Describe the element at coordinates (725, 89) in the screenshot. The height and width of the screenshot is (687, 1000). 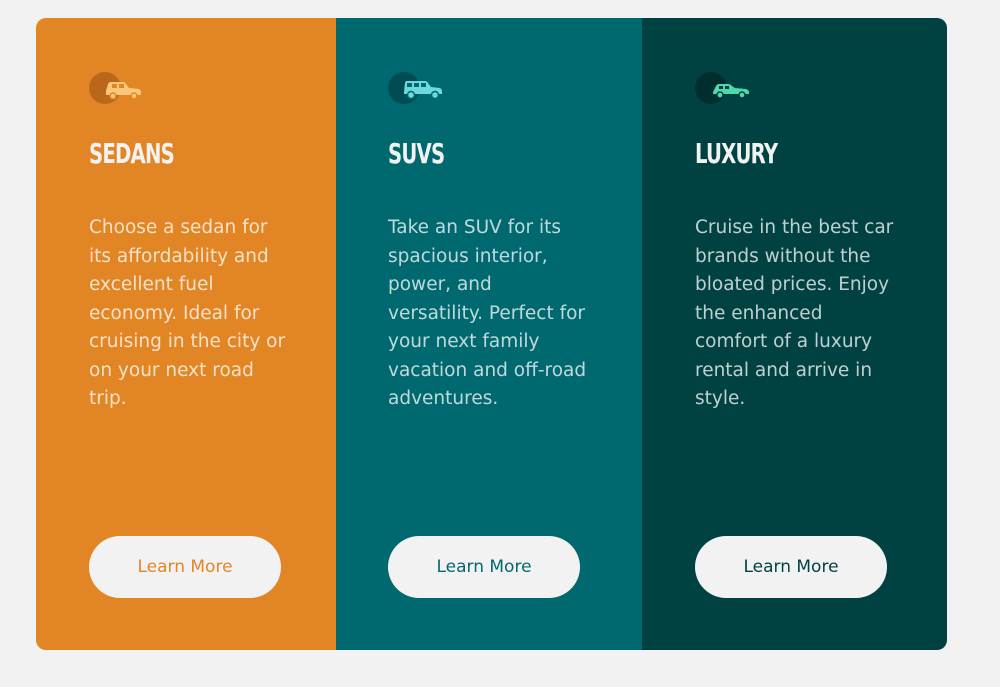
I see `luxury-car-icon` at that location.